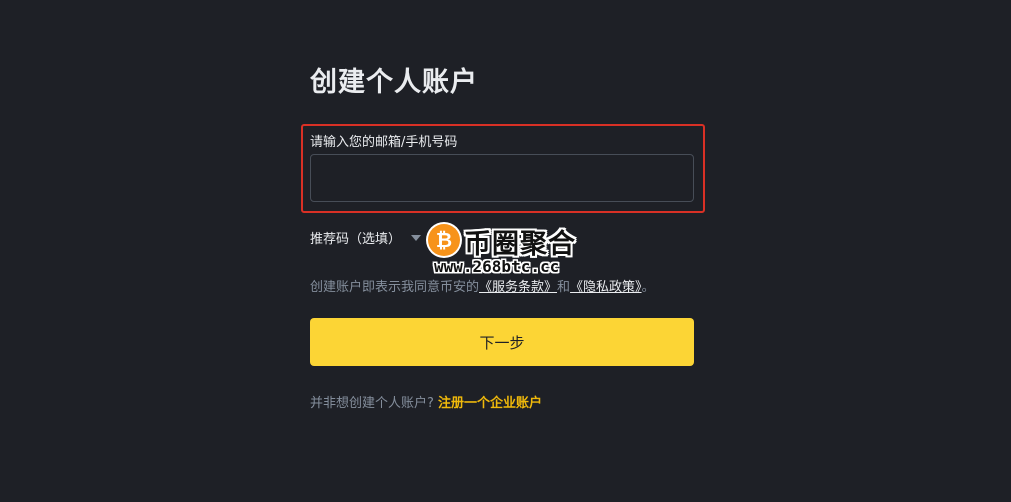 This screenshot has height=502, width=1011. Describe the element at coordinates (497, 266) in the screenshot. I see `watermark-url: www.268btc.cc` at that location.